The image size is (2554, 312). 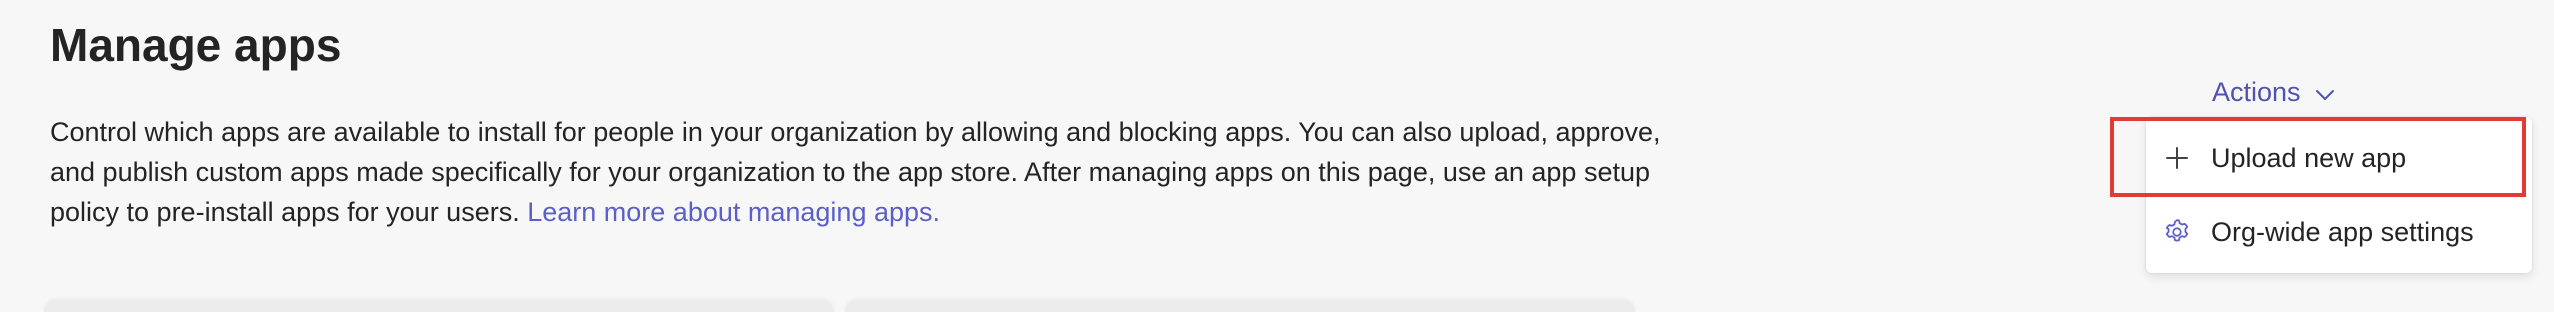 What do you see at coordinates (2339, 195) in the screenshot?
I see `actions-dropdown-menu: Upload new app Org-wide app settings` at bounding box center [2339, 195].